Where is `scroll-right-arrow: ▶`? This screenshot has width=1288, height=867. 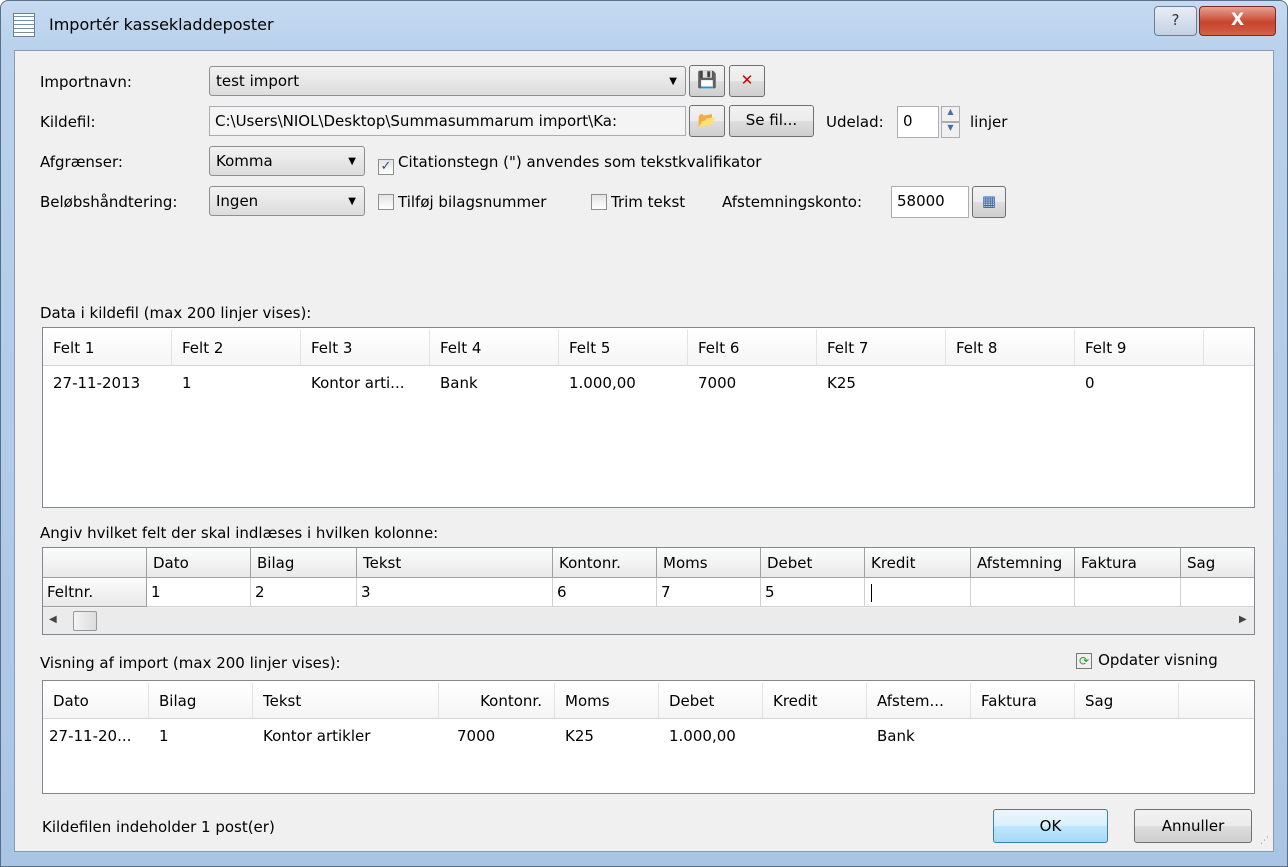
scroll-right-arrow: ▶ is located at coordinates (1243, 619).